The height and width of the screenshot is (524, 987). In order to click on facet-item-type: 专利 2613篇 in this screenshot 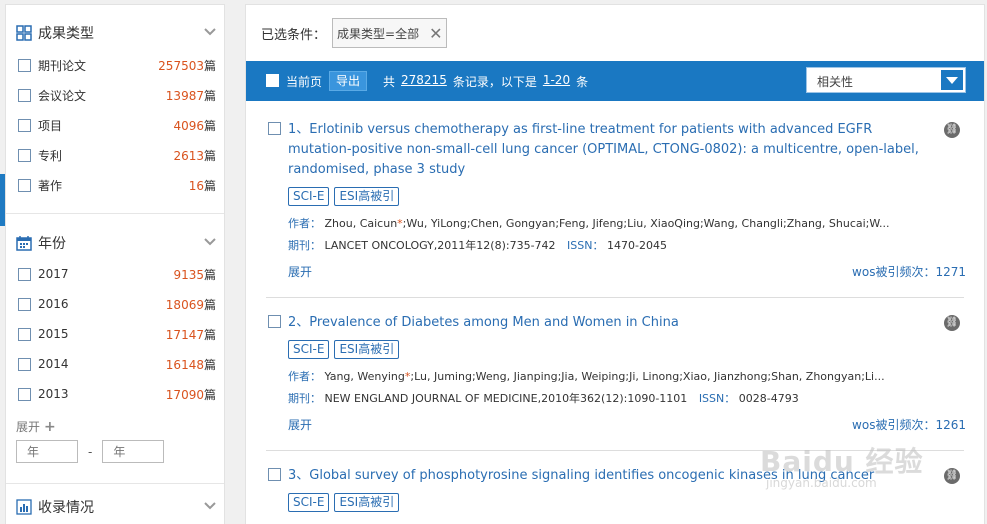, I will do `click(117, 155)`.